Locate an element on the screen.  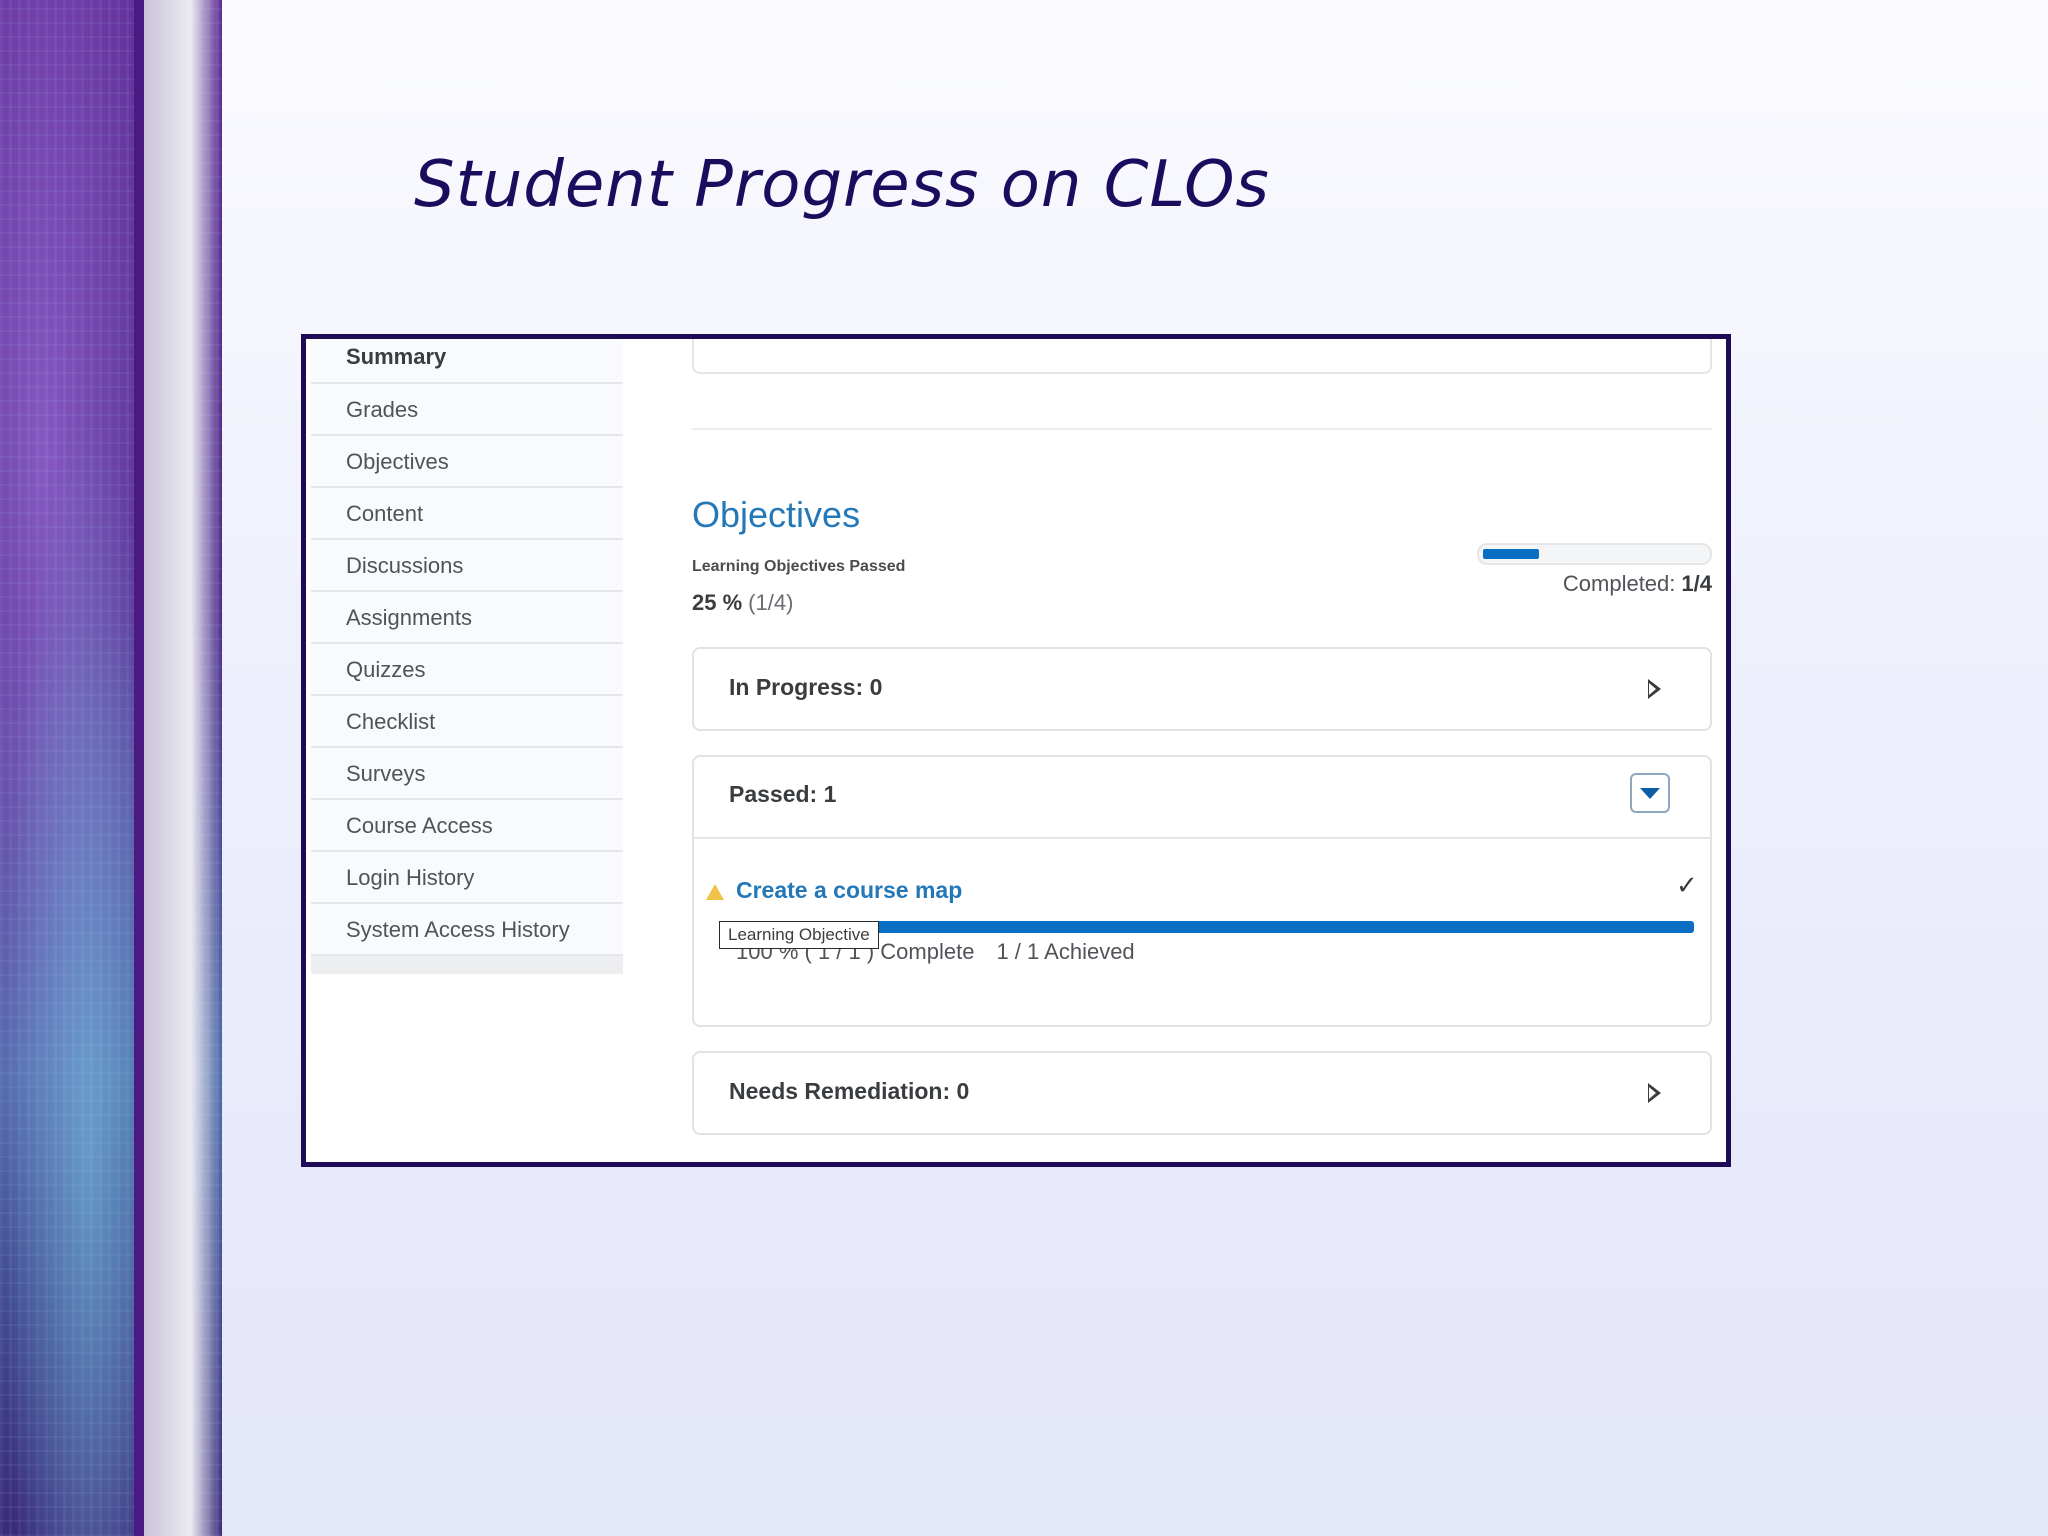
collapse-button is located at coordinates (1650, 793).